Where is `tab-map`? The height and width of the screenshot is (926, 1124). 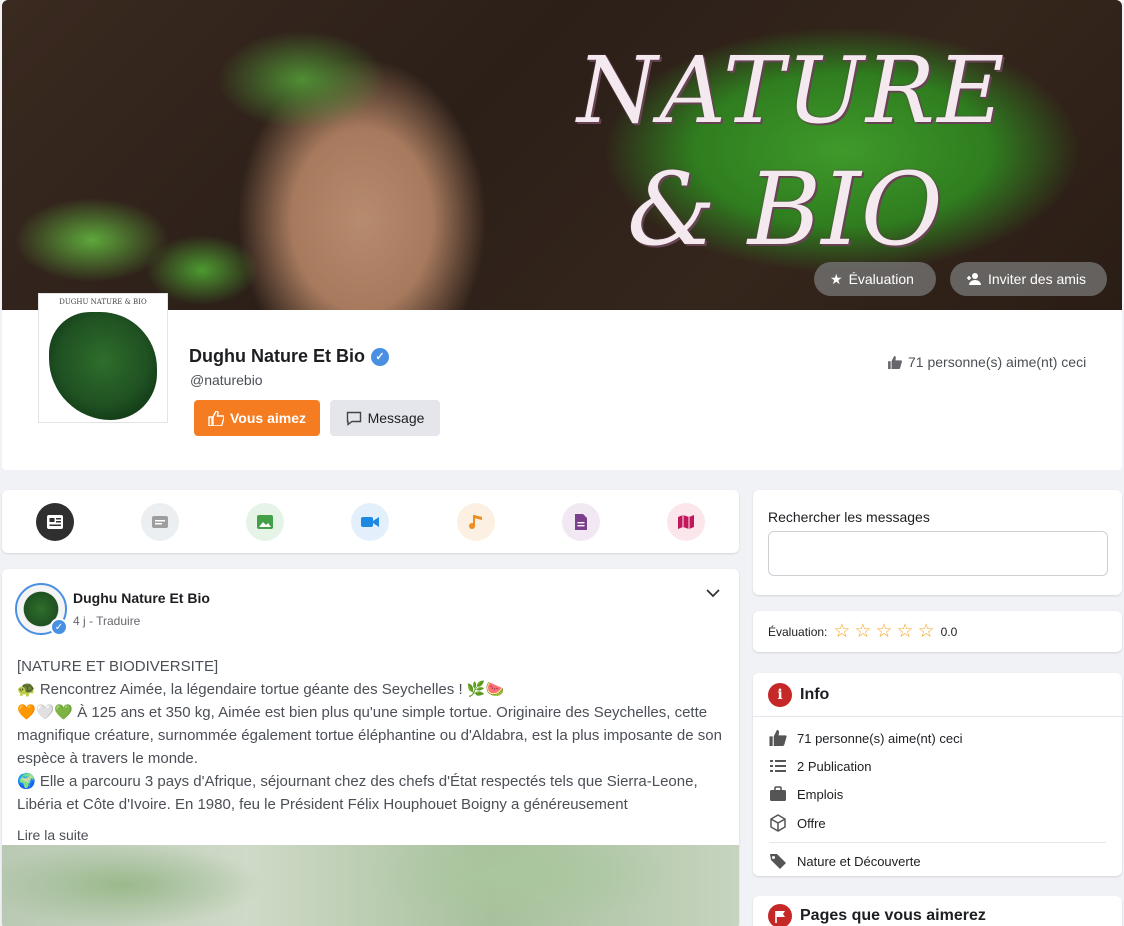
tab-map is located at coordinates (686, 522).